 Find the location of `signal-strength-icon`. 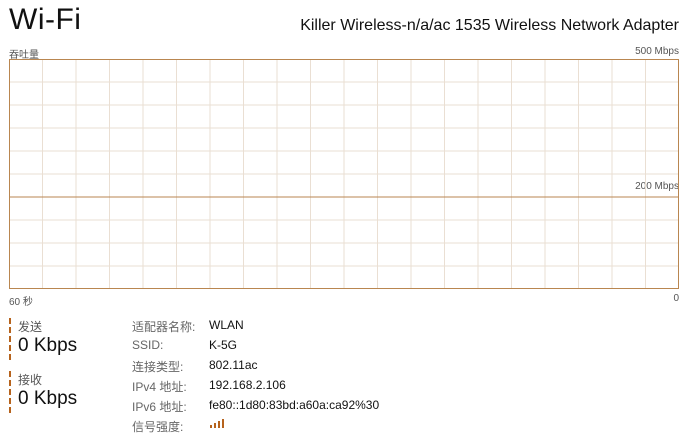

signal-strength-icon is located at coordinates (217, 423).